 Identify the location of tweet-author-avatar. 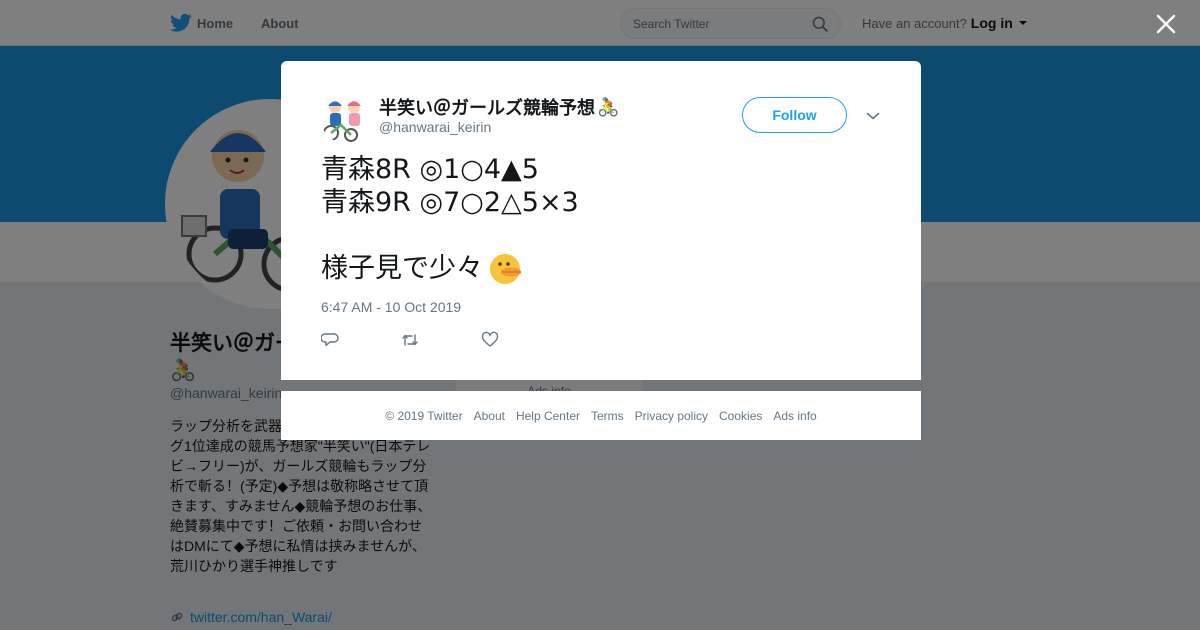
(345, 119).